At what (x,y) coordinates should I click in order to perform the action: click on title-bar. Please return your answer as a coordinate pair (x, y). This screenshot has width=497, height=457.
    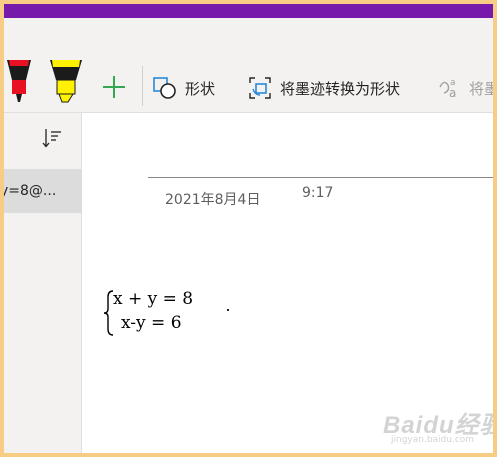
    Looking at the image, I should click on (248, 11).